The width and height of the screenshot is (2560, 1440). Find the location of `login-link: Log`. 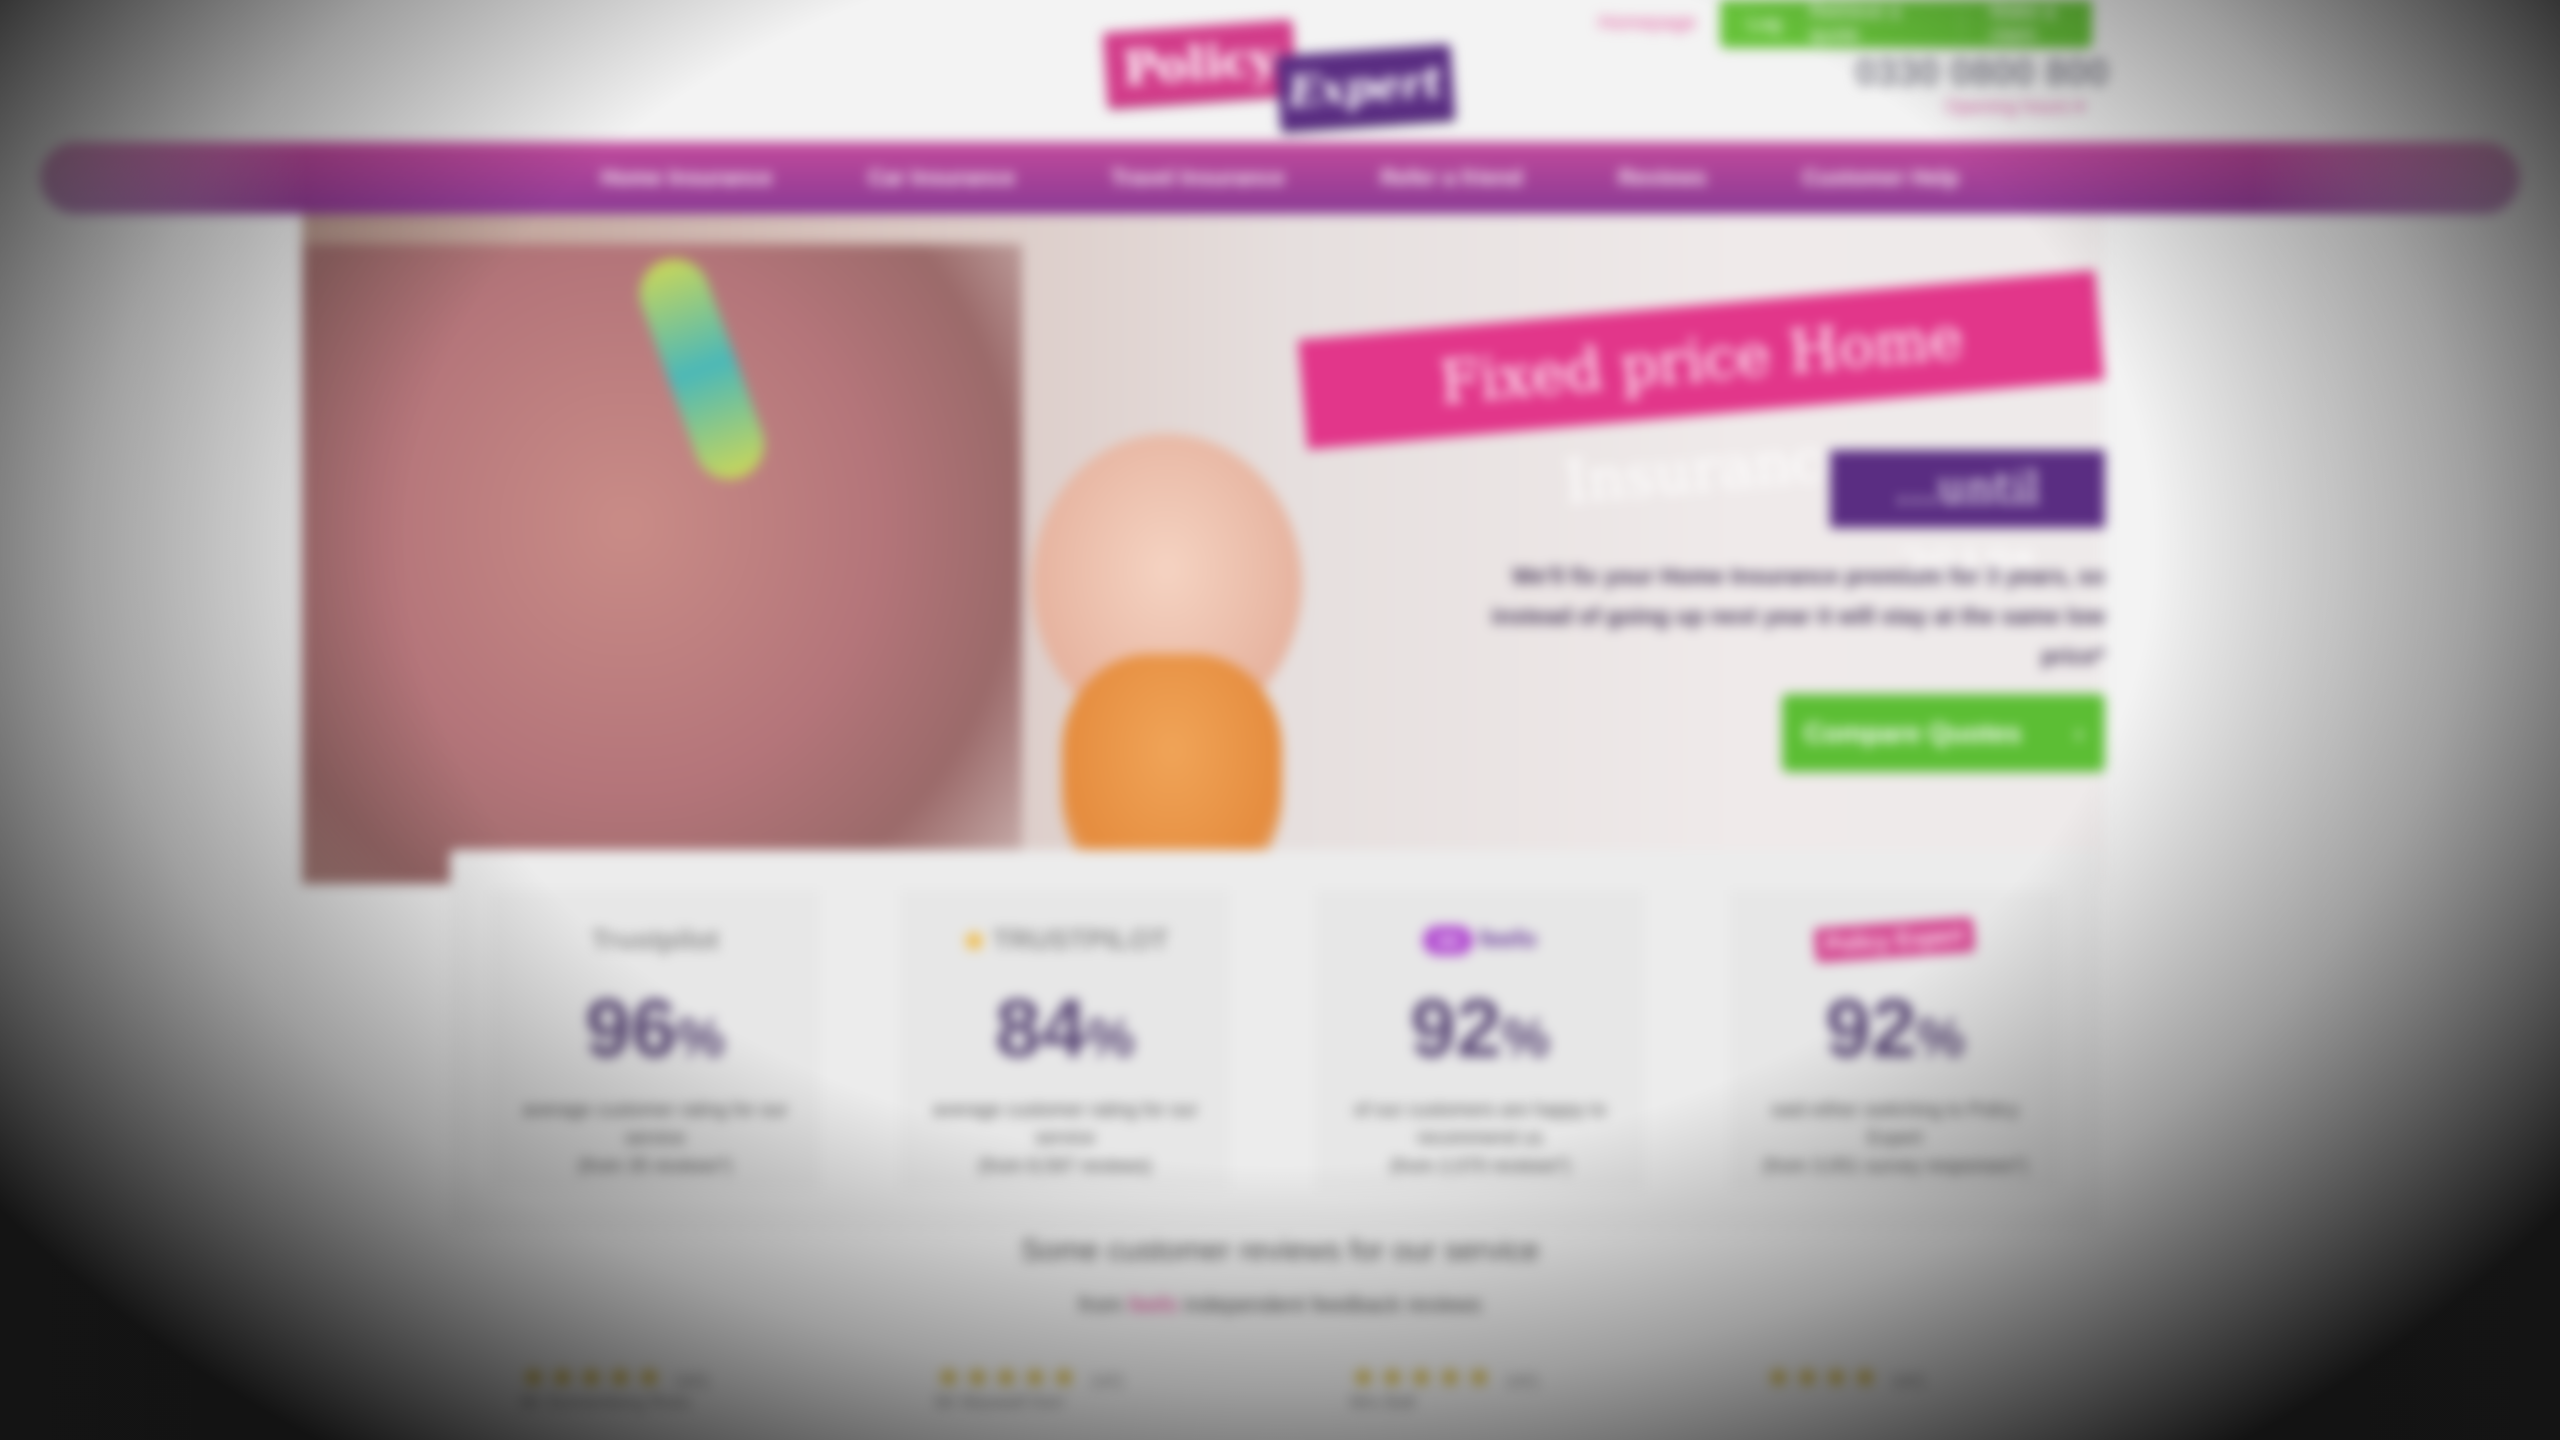

login-link: Log is located at coordinates (1764, 24).